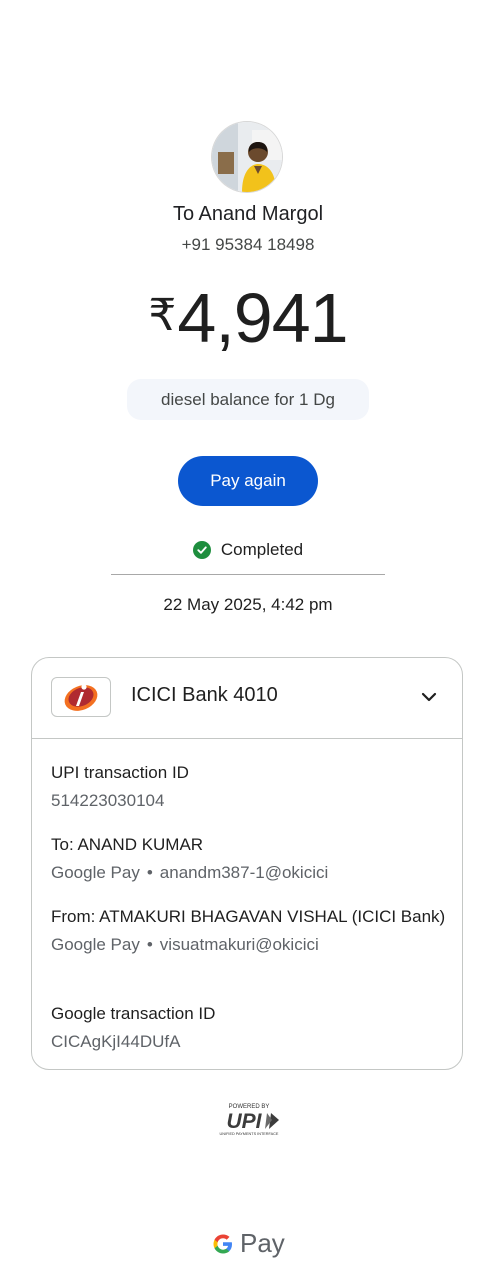 The image size is (496, 1280). What do you see at coordinates (248, 244) in the screenshot?
I see `recipient-phone: +91 95384 18498` at bounding box center [248, 244].